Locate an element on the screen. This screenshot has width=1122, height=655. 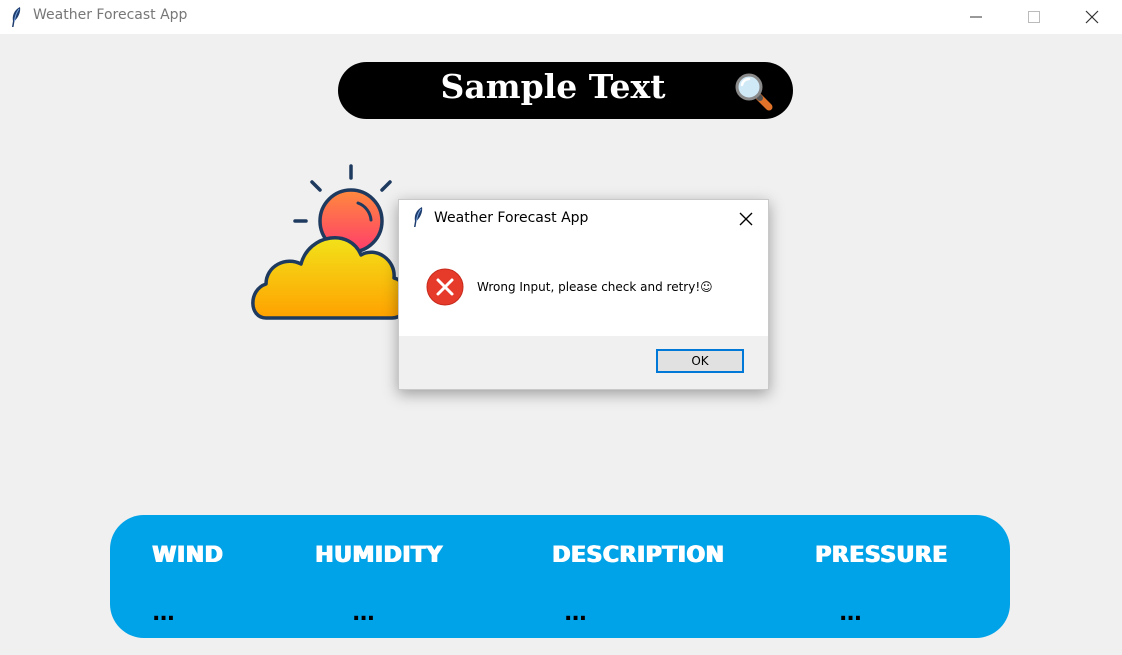
ok-button: OK is located at coordinates (700, 361).